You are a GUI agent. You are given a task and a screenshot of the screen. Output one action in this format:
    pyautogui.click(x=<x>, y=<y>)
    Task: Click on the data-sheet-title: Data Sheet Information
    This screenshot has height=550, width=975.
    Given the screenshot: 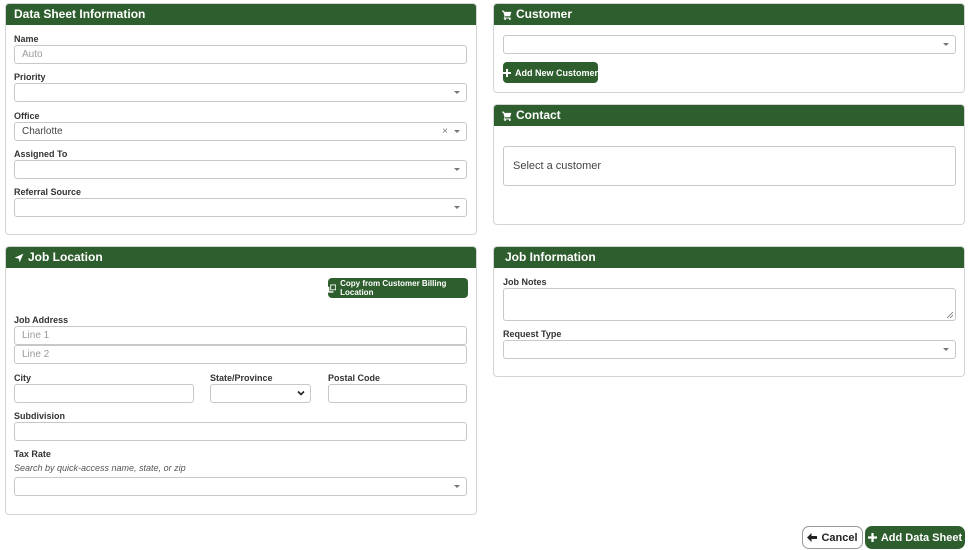 What is the action you would take?
    pyautogui.click(x=80, y=14)
    